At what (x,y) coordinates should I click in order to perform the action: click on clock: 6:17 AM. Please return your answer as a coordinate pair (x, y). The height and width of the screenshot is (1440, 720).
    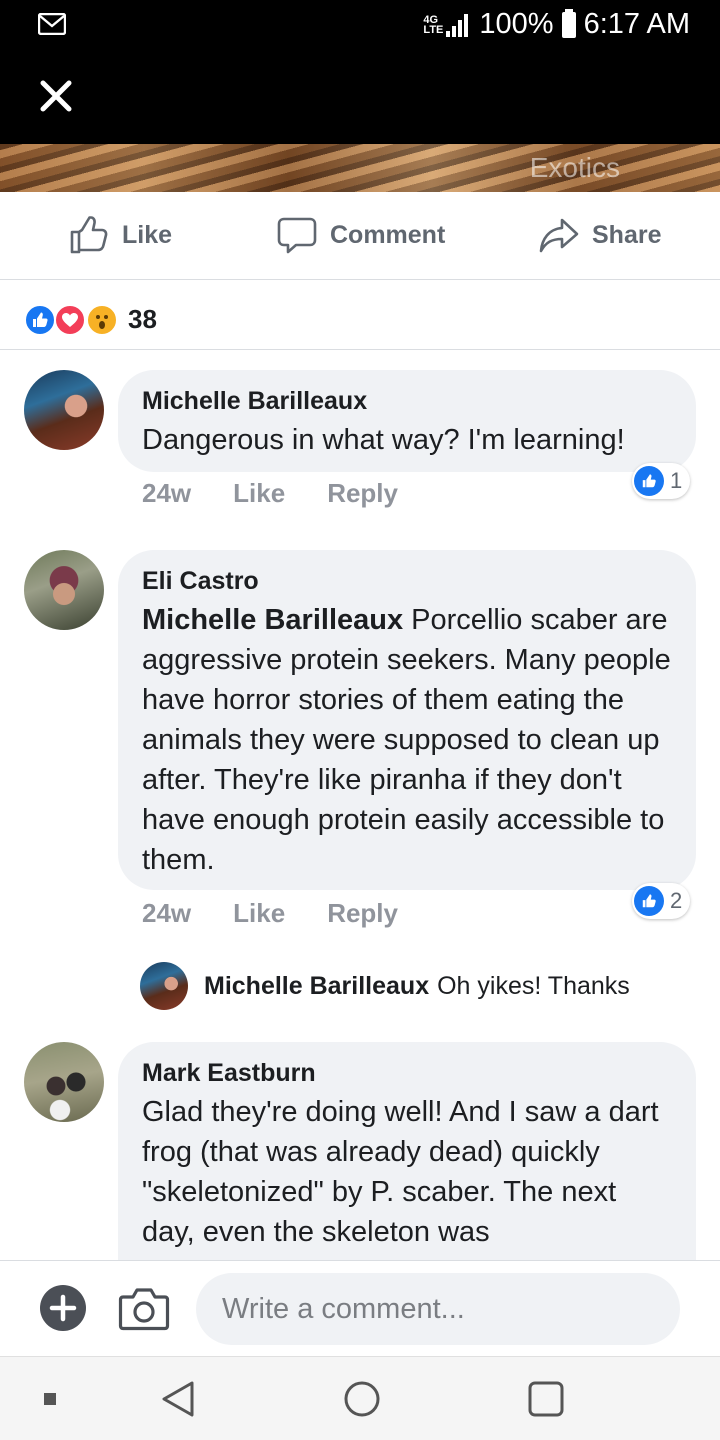
    Looking at the image, I should click on (636, 24).